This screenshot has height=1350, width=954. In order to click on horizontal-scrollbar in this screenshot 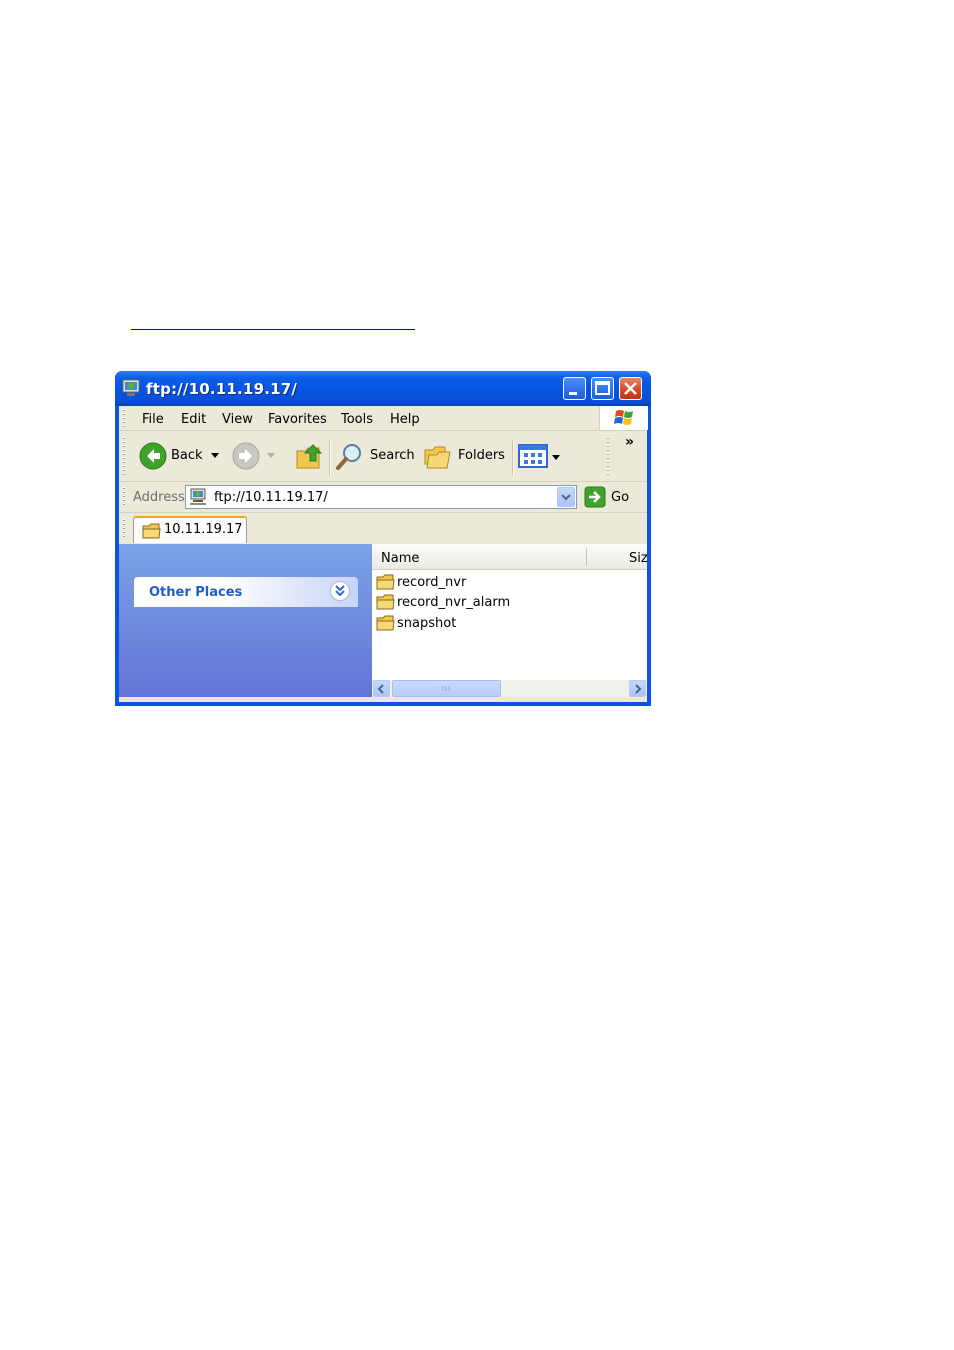, I will do `click(509, 688)`.